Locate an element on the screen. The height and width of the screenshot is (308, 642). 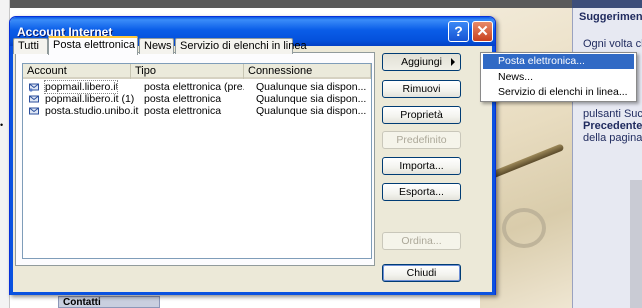
account-name: popmail.libero.it is located at coordinates (81, 87).